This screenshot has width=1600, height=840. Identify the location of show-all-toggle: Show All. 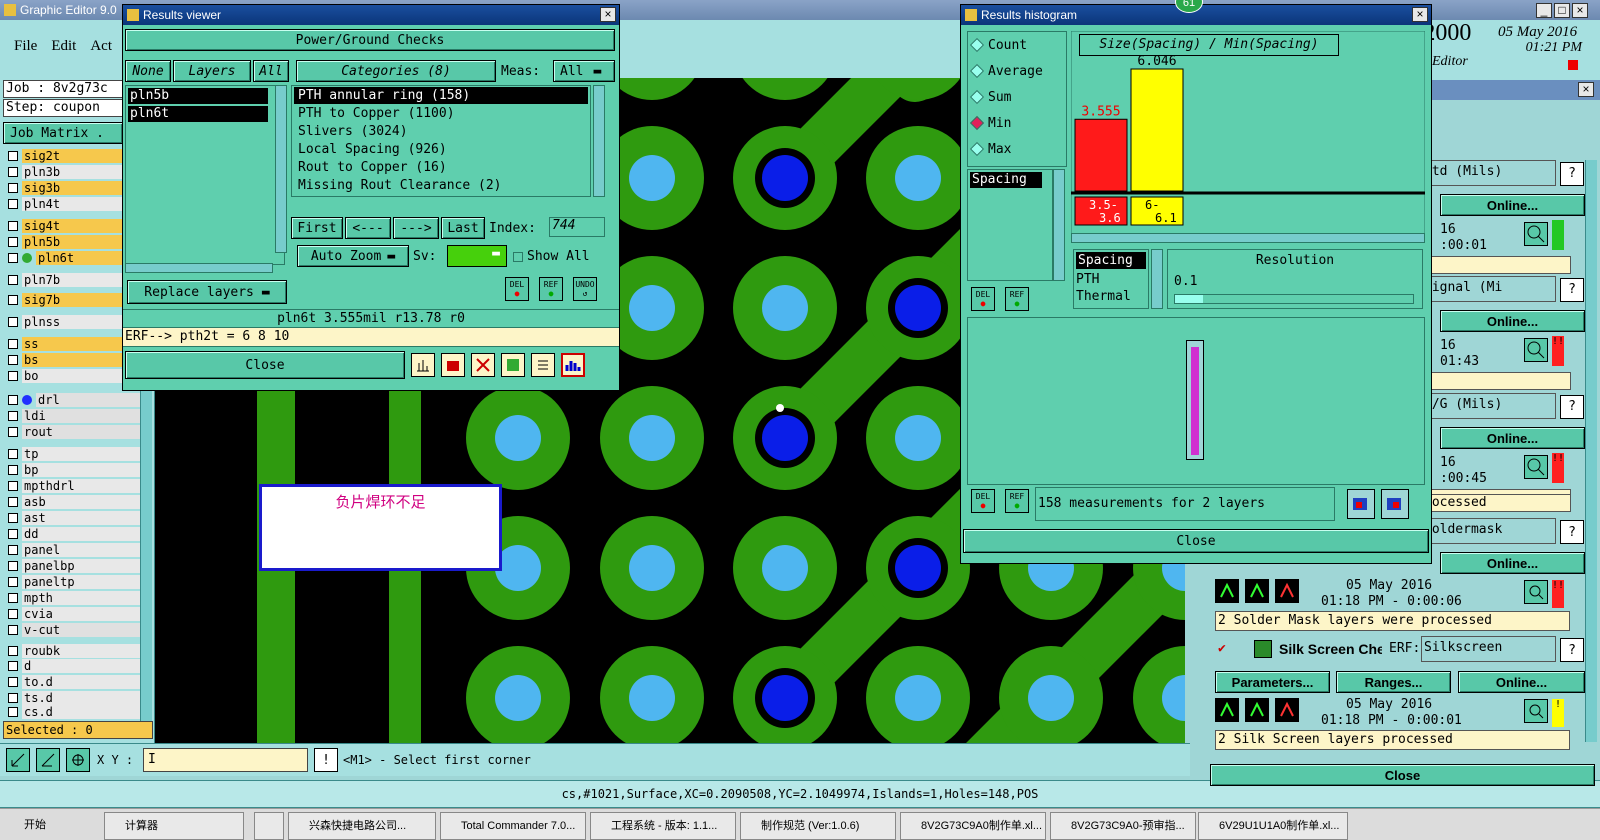
(551, 256).